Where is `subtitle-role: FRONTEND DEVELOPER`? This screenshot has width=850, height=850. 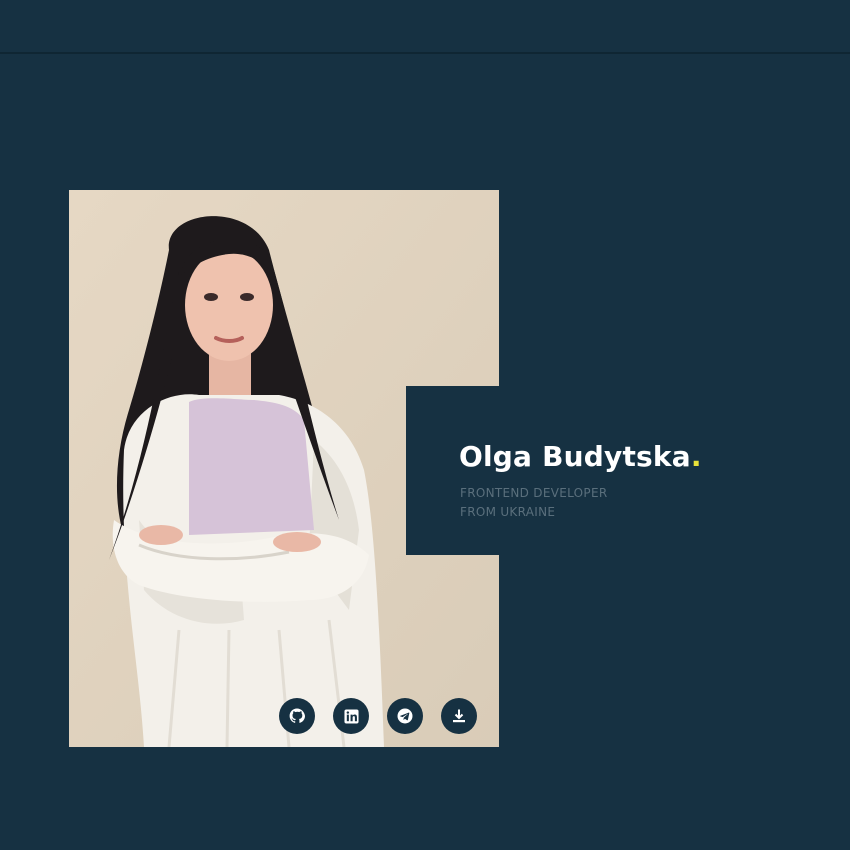 subtitle-role: FRONTEND DEVELOPER is located at coordinates (534, 493).